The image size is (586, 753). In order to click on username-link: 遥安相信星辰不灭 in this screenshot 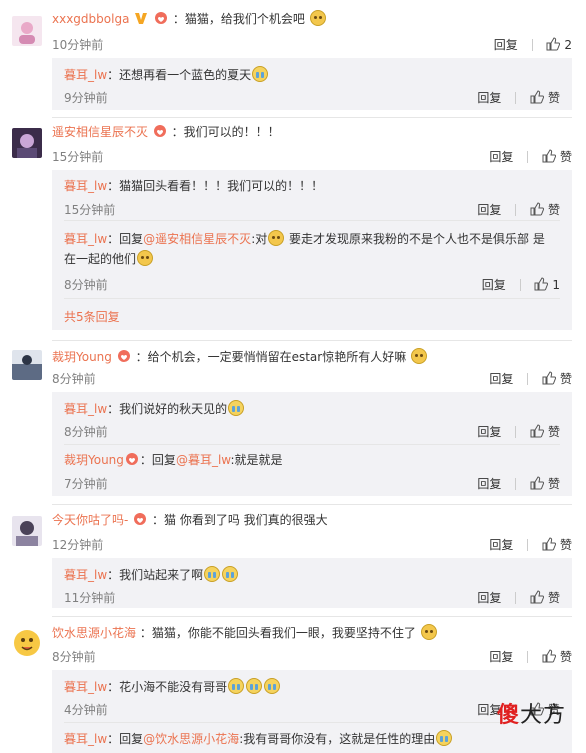, I will do `click(100, 132)`.